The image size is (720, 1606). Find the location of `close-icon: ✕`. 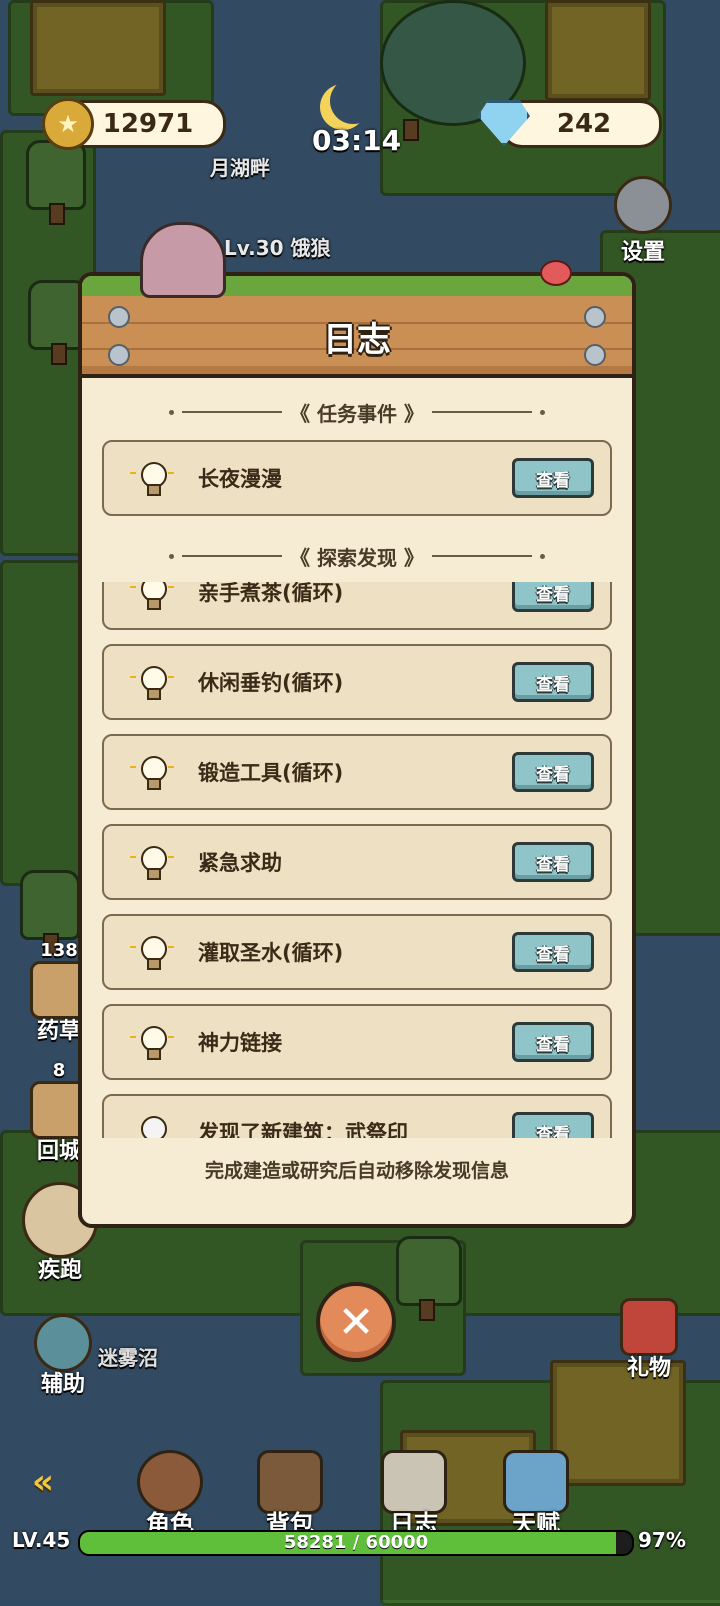

close-icon: ✕ is located at coordinates (356, 1322).